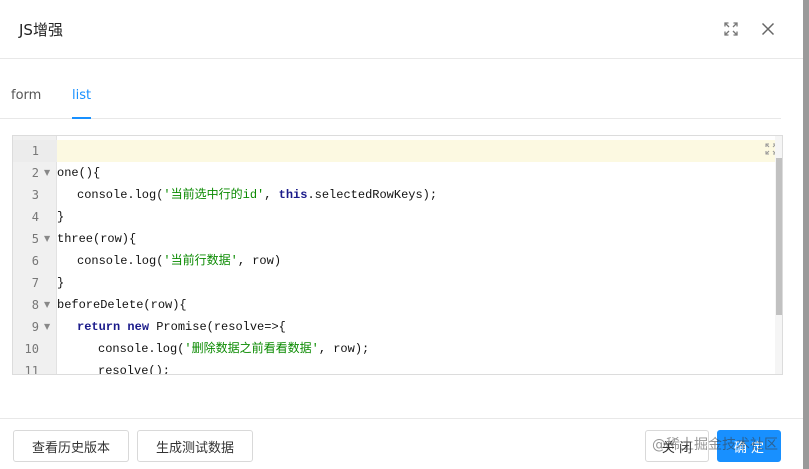 This screenshot has width=809, height=469. What do you see at coordinates (31, 369) in the screenshot?
I see `line-number: 11` at bounding box center [31, 369].